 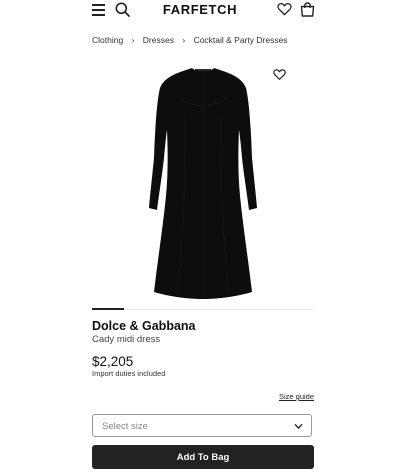 I want to click on site-logo: FARFETCH, so click(x=200, y=9).